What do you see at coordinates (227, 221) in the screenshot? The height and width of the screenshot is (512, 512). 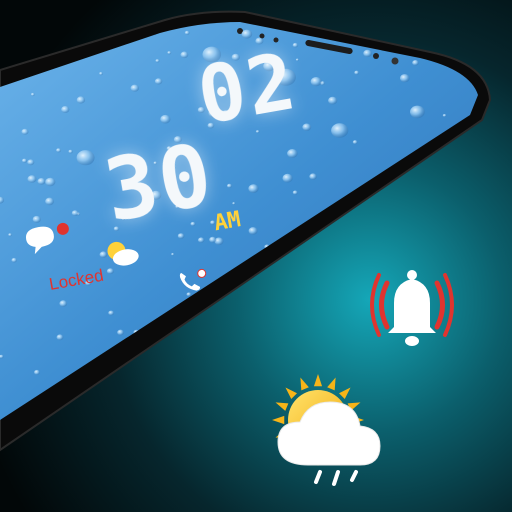 I see `clock-ampm: AM` at bounding box center [227, 221].